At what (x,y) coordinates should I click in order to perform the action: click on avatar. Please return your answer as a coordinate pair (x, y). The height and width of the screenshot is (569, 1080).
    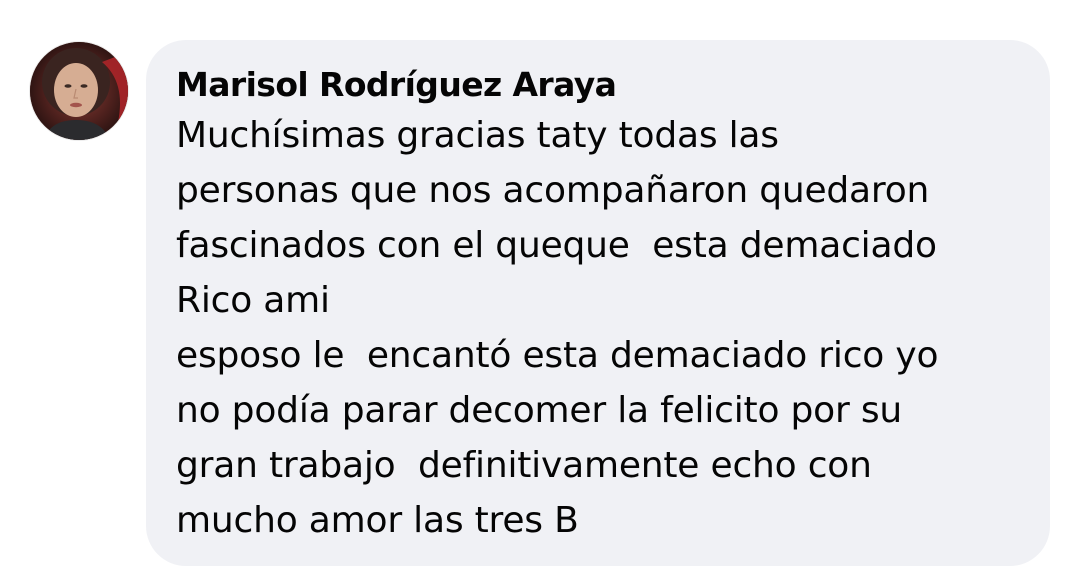
    Looking at the image, I should click on (79, 91).